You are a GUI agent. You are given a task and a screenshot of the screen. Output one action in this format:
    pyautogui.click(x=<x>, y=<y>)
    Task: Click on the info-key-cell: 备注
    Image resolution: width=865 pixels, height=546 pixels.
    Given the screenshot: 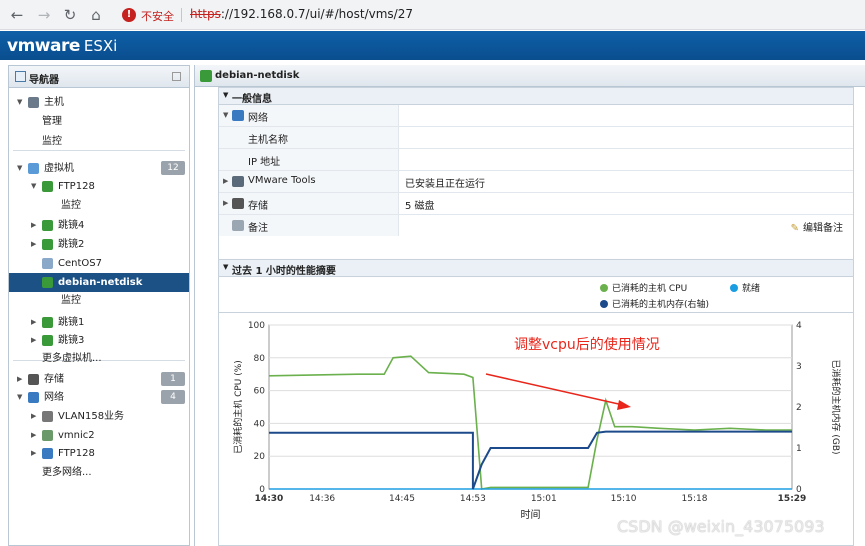 What is the action you would take?
    pyautogui.click(x=309, y=225)
    